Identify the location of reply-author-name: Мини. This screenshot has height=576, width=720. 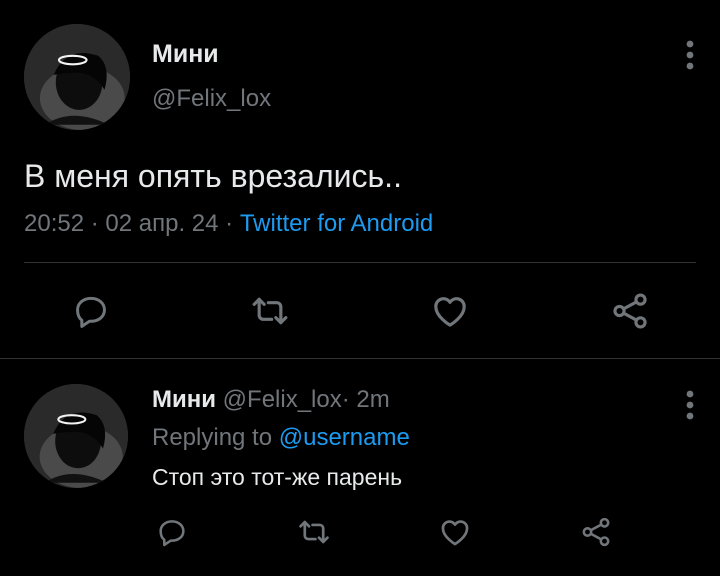
(184, 399).